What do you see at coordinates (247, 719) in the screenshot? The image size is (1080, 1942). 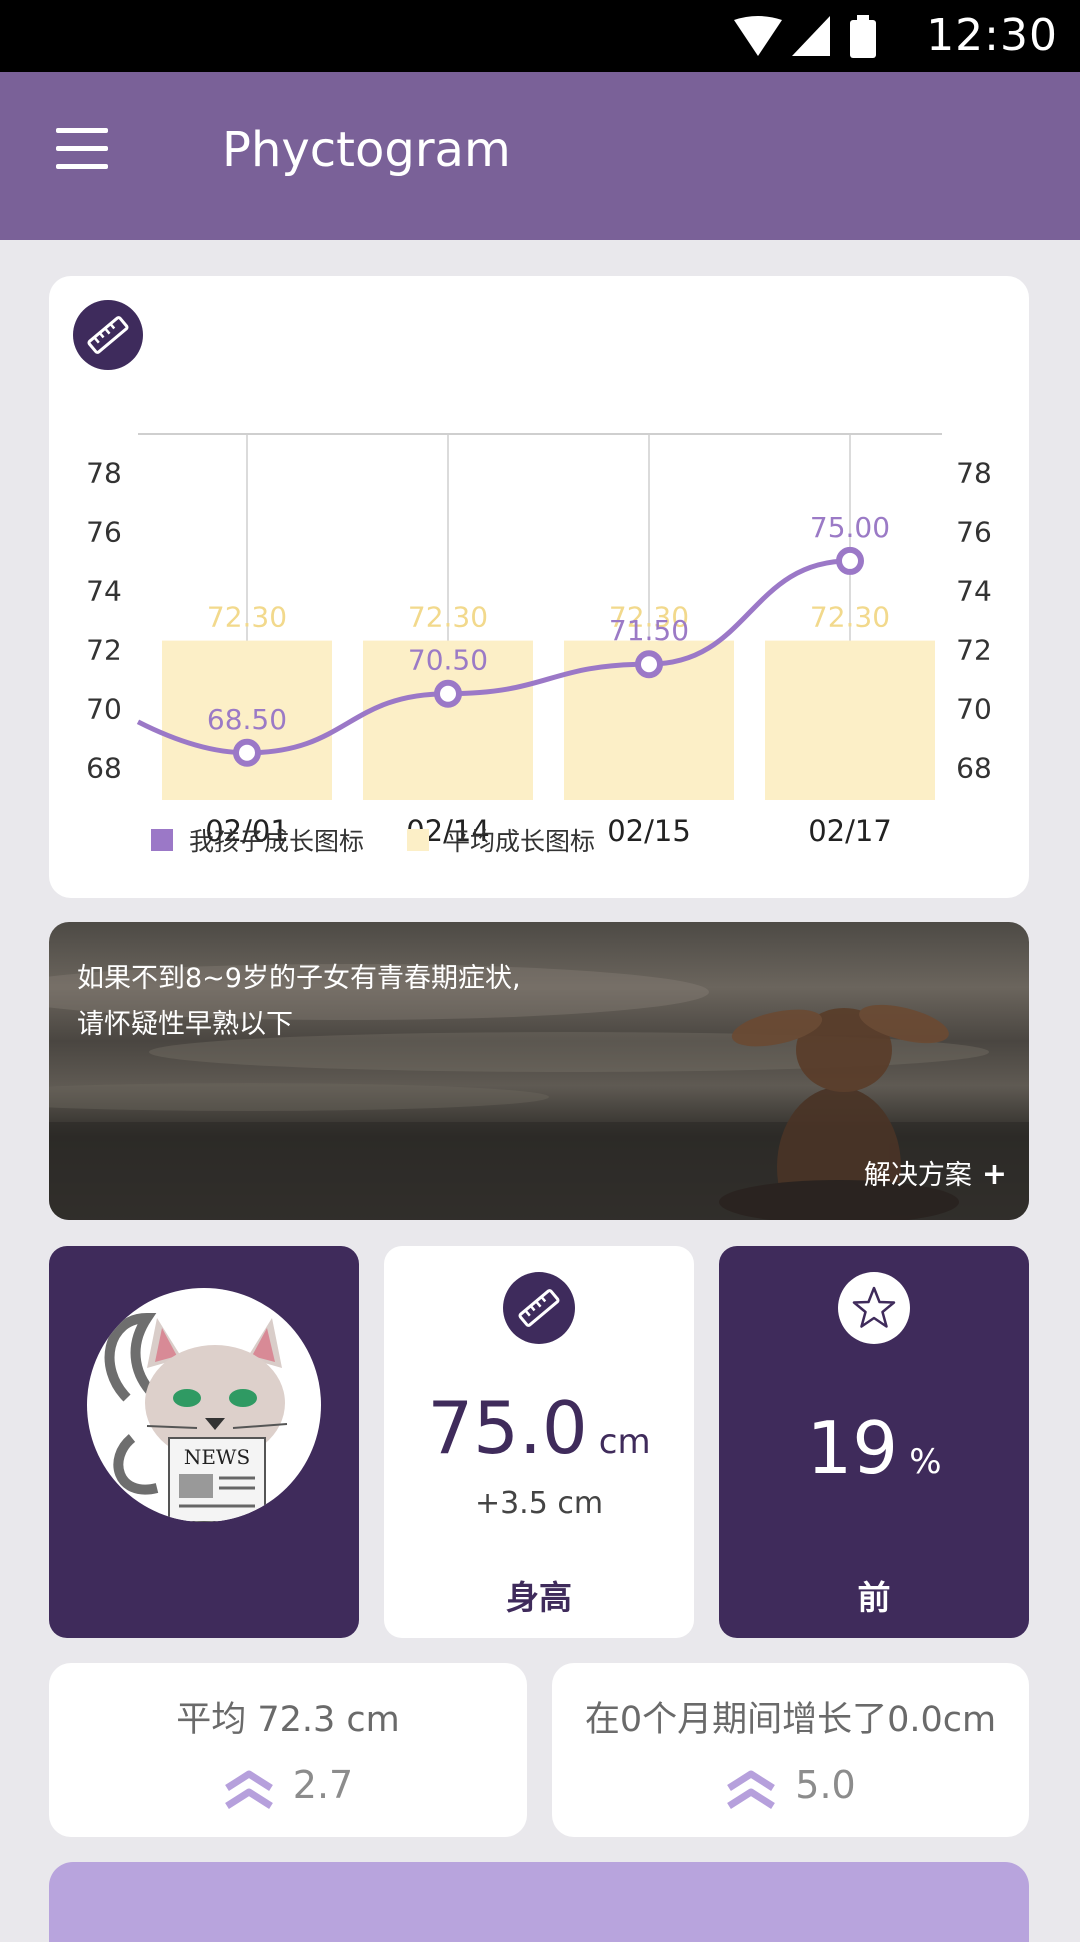 I see `child-growth-point-label: 68.50` at bounding box center [247, 719].